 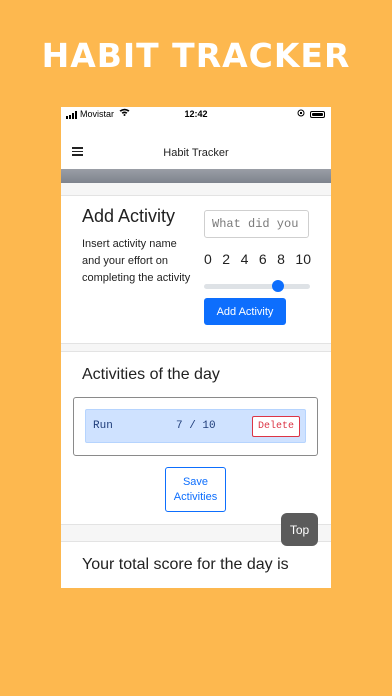 I want to click on tick-label: 2, so click(x=226, y=259).